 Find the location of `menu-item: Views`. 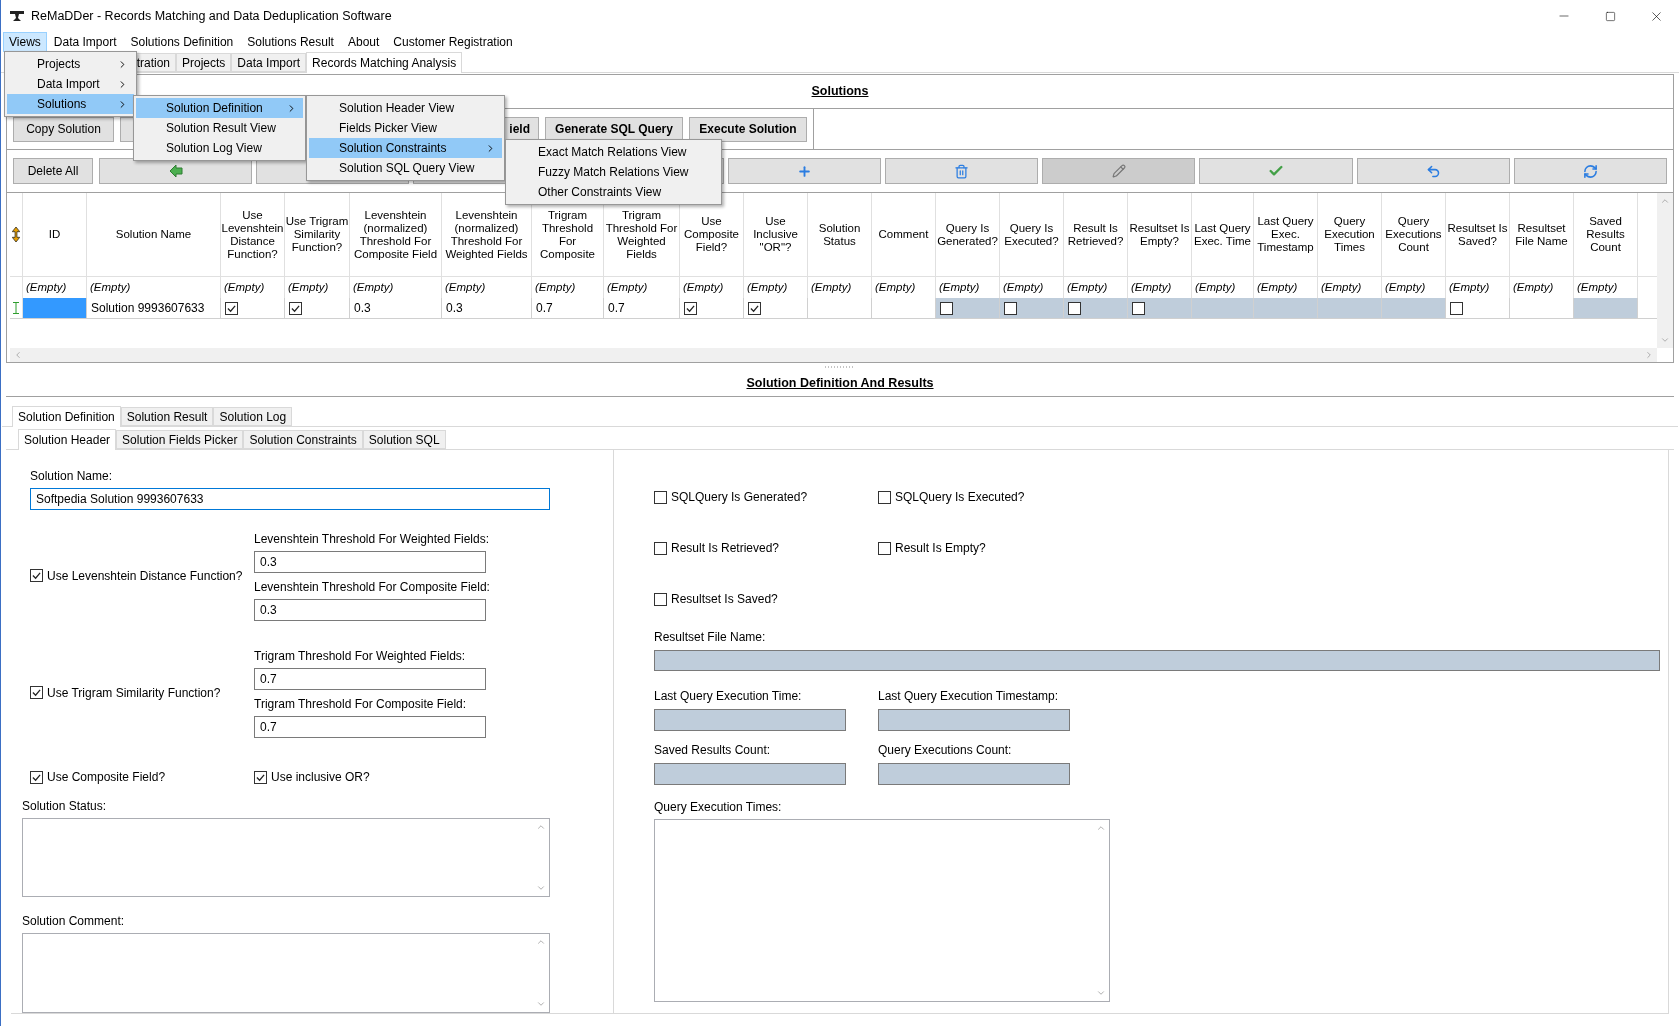

menu-item: Views is located at coordinates (25, 42).